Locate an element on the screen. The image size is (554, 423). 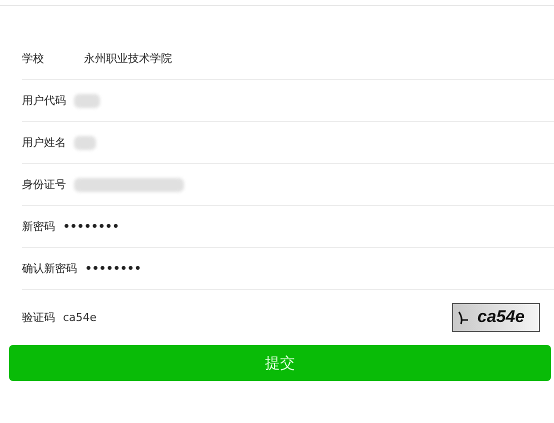
field-label: 用户代码 is located at coordinates (44, 100).